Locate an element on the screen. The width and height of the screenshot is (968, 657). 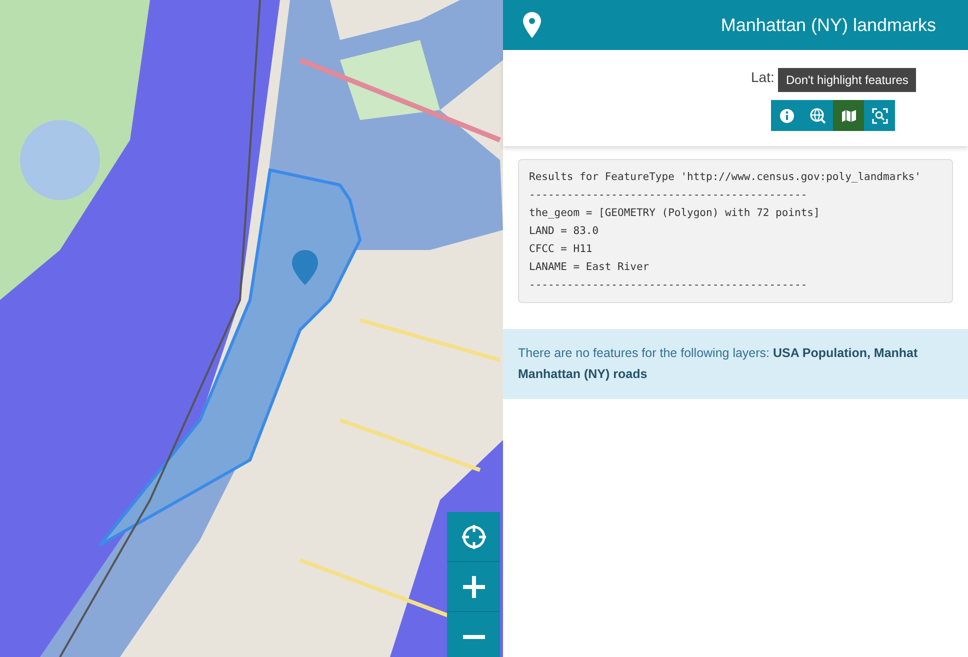
map-icon is located at coordinates (848, 116).